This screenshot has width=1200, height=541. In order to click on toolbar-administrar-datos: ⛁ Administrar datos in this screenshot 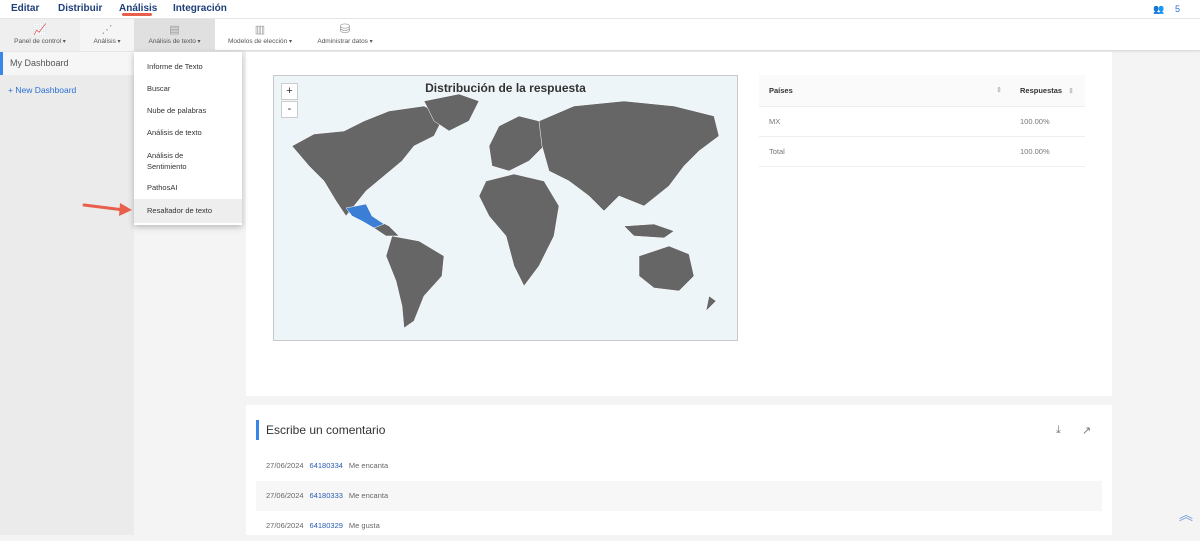, I will do `click(345, 35)`.